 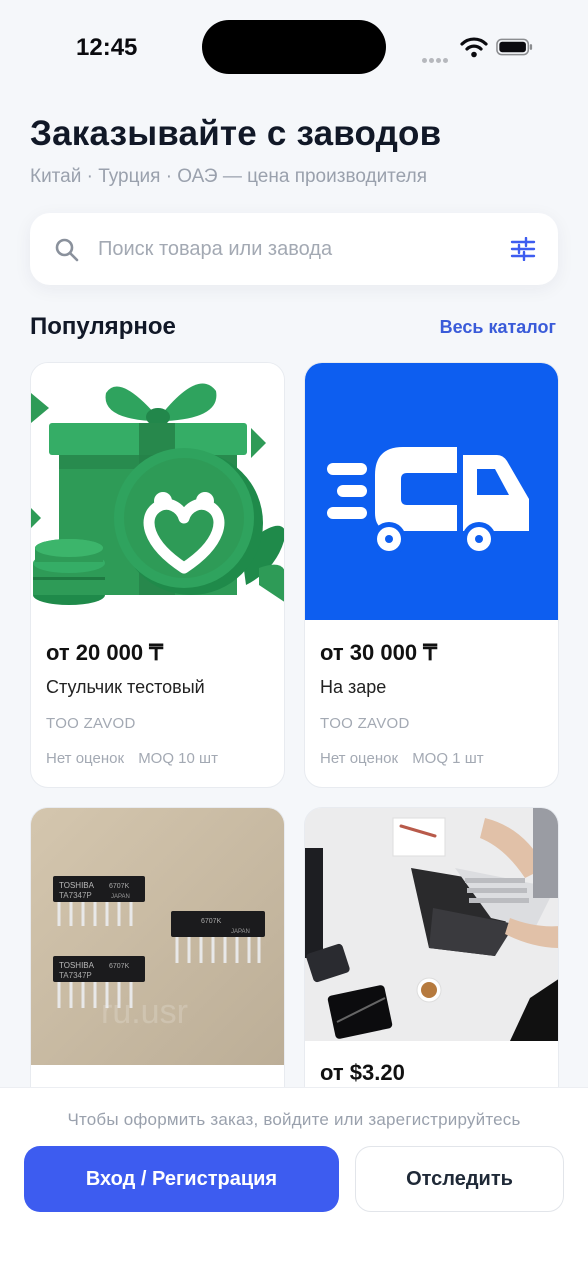 I want to click on product-image-truck, so click(x=431, y=491).